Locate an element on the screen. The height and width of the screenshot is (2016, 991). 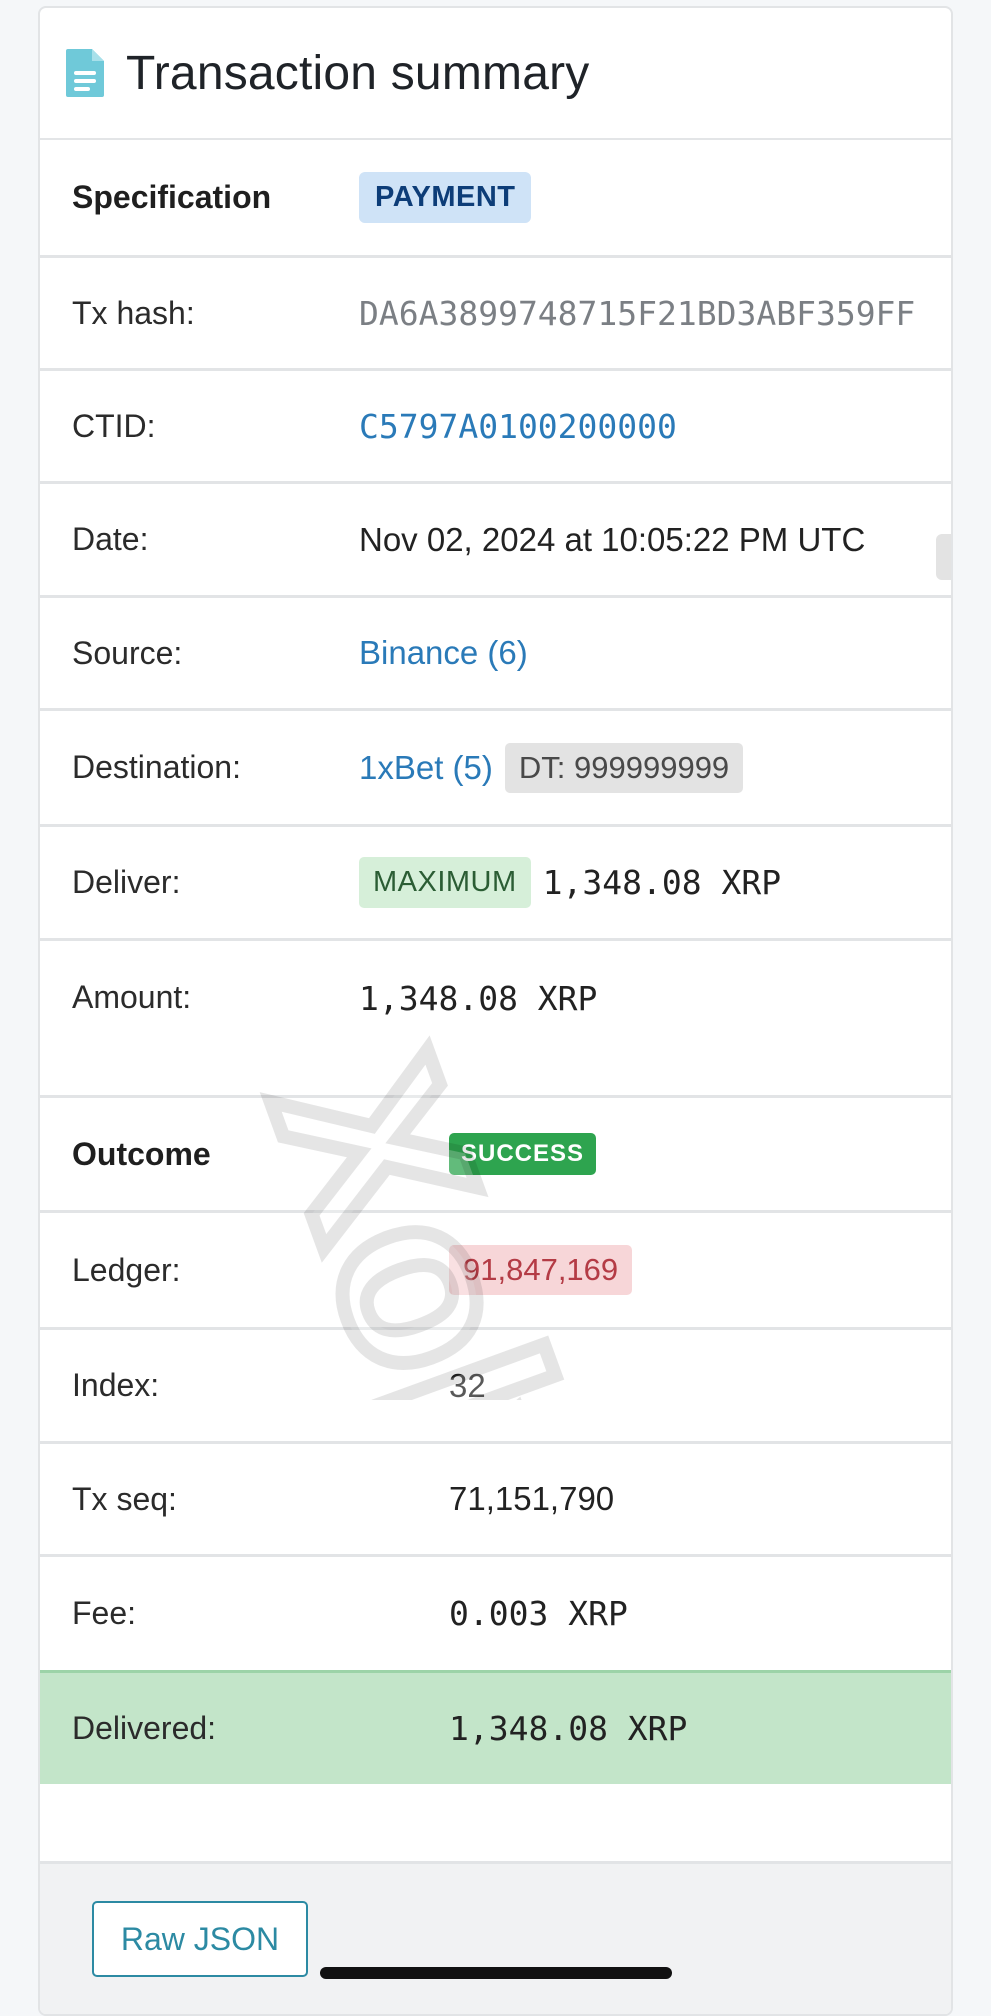
date-pill is located at coordinates (943, 557).